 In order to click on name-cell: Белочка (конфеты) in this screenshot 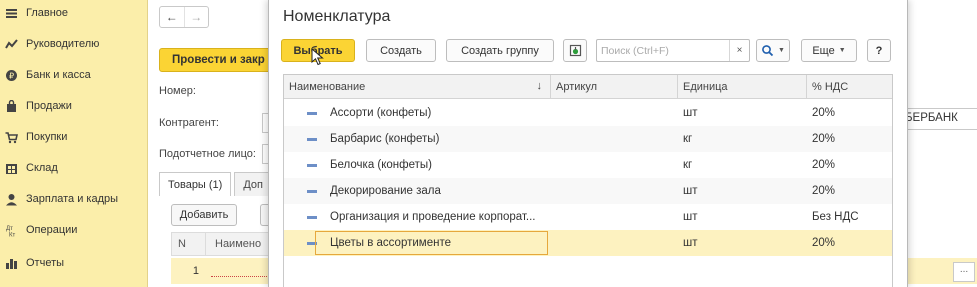, I will do `click(381, 165)`.